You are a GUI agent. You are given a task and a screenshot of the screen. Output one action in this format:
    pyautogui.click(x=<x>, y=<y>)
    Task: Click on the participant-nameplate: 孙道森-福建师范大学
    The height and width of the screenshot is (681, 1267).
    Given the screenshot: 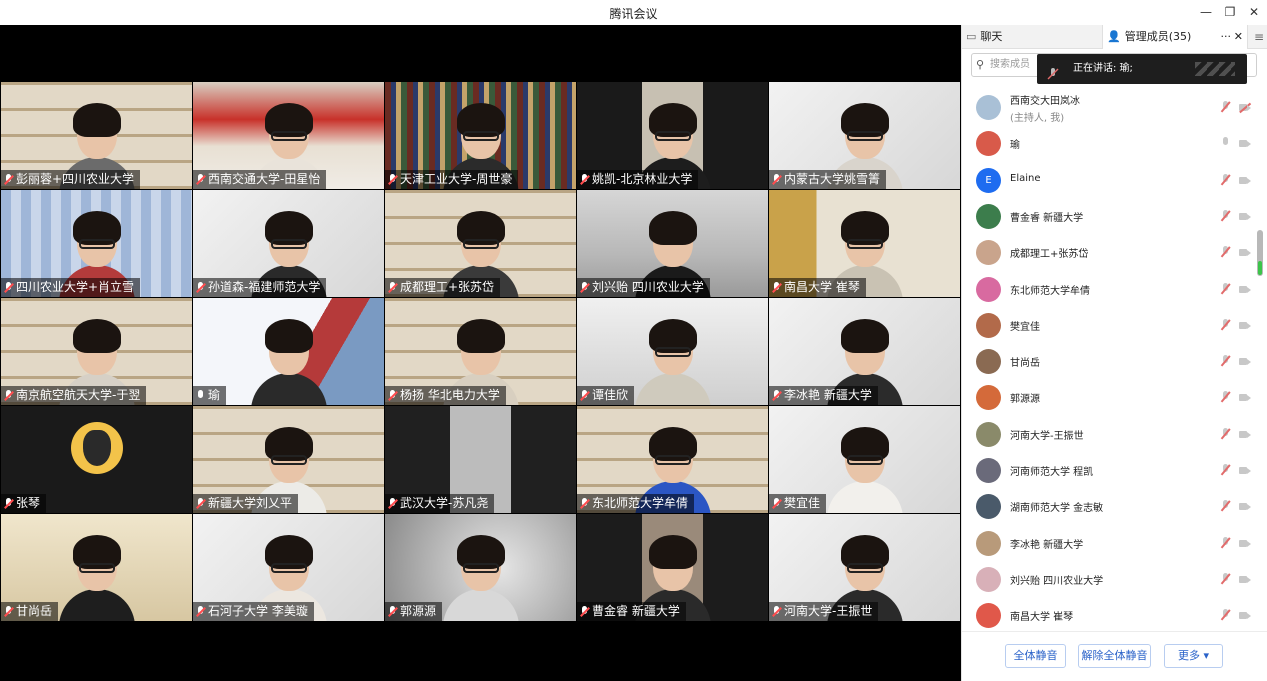 What is the action you would take?
    pyautogui.click(x=260, y=287)
    